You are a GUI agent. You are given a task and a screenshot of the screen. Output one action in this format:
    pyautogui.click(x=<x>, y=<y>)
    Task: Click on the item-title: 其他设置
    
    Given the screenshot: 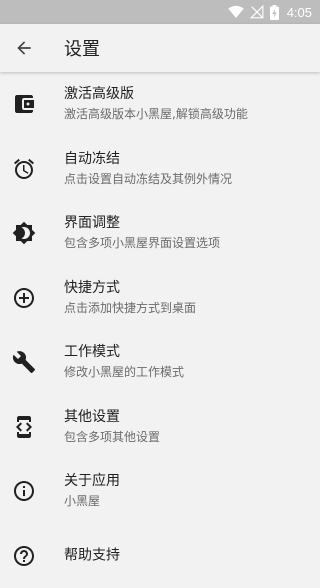 What is the action you would take?
    pyautogui.click(x=112, y=417)
    